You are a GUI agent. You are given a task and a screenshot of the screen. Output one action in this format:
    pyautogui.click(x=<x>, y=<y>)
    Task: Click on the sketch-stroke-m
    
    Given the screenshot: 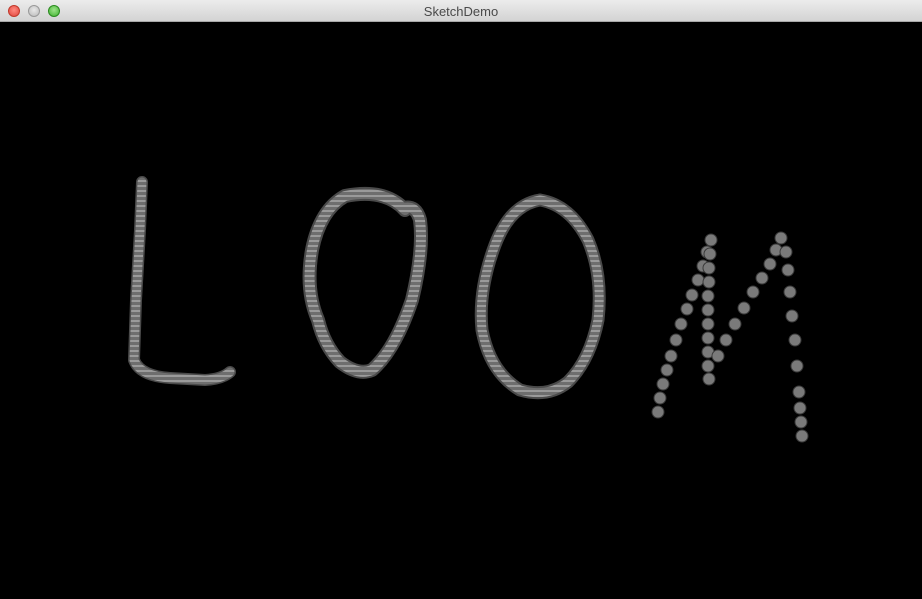 What is the action you would take?
    pyautogui.click(x=730, y=337)
    